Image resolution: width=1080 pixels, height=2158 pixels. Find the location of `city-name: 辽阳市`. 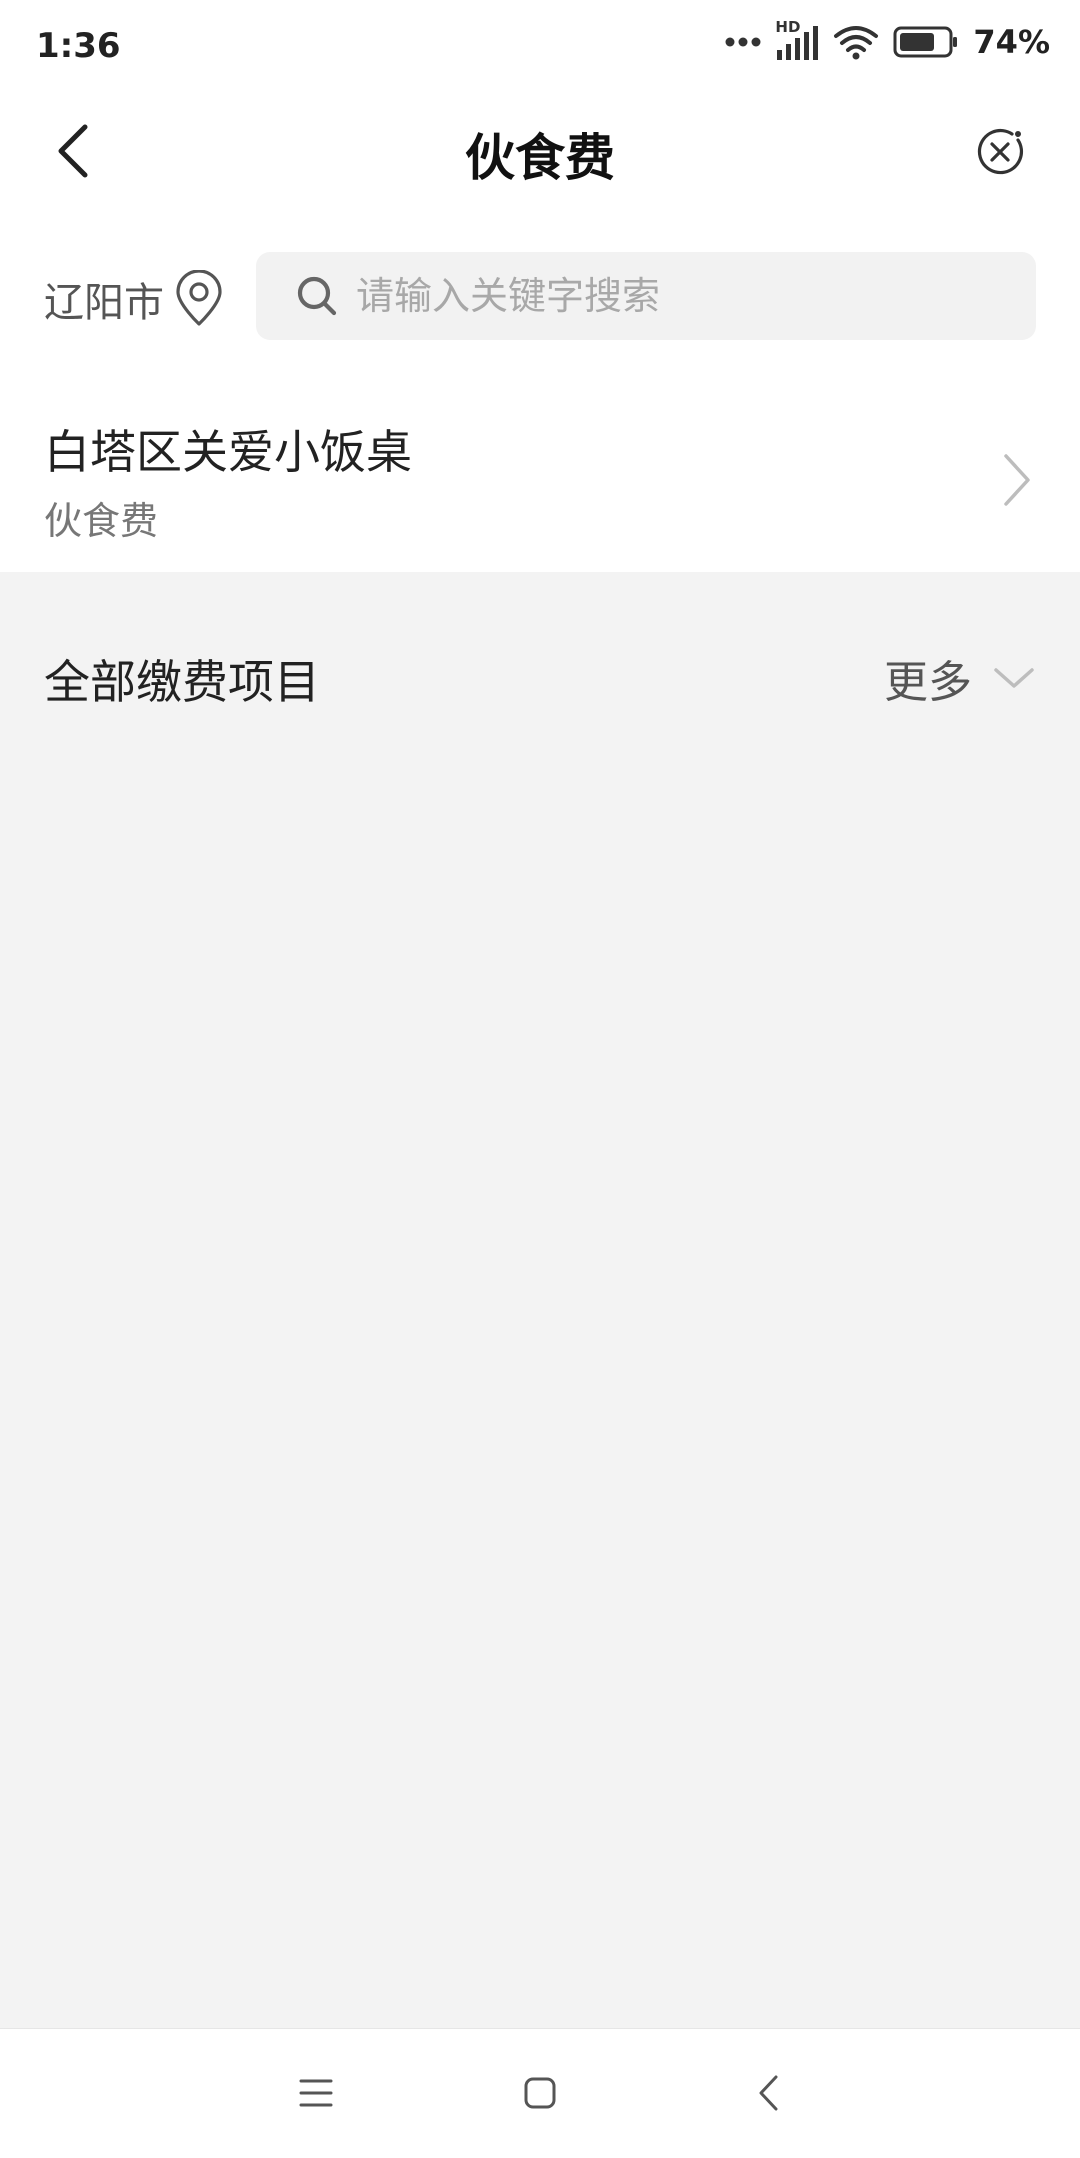

city-name: 辽阳市 is located at coordinates (104, 303).